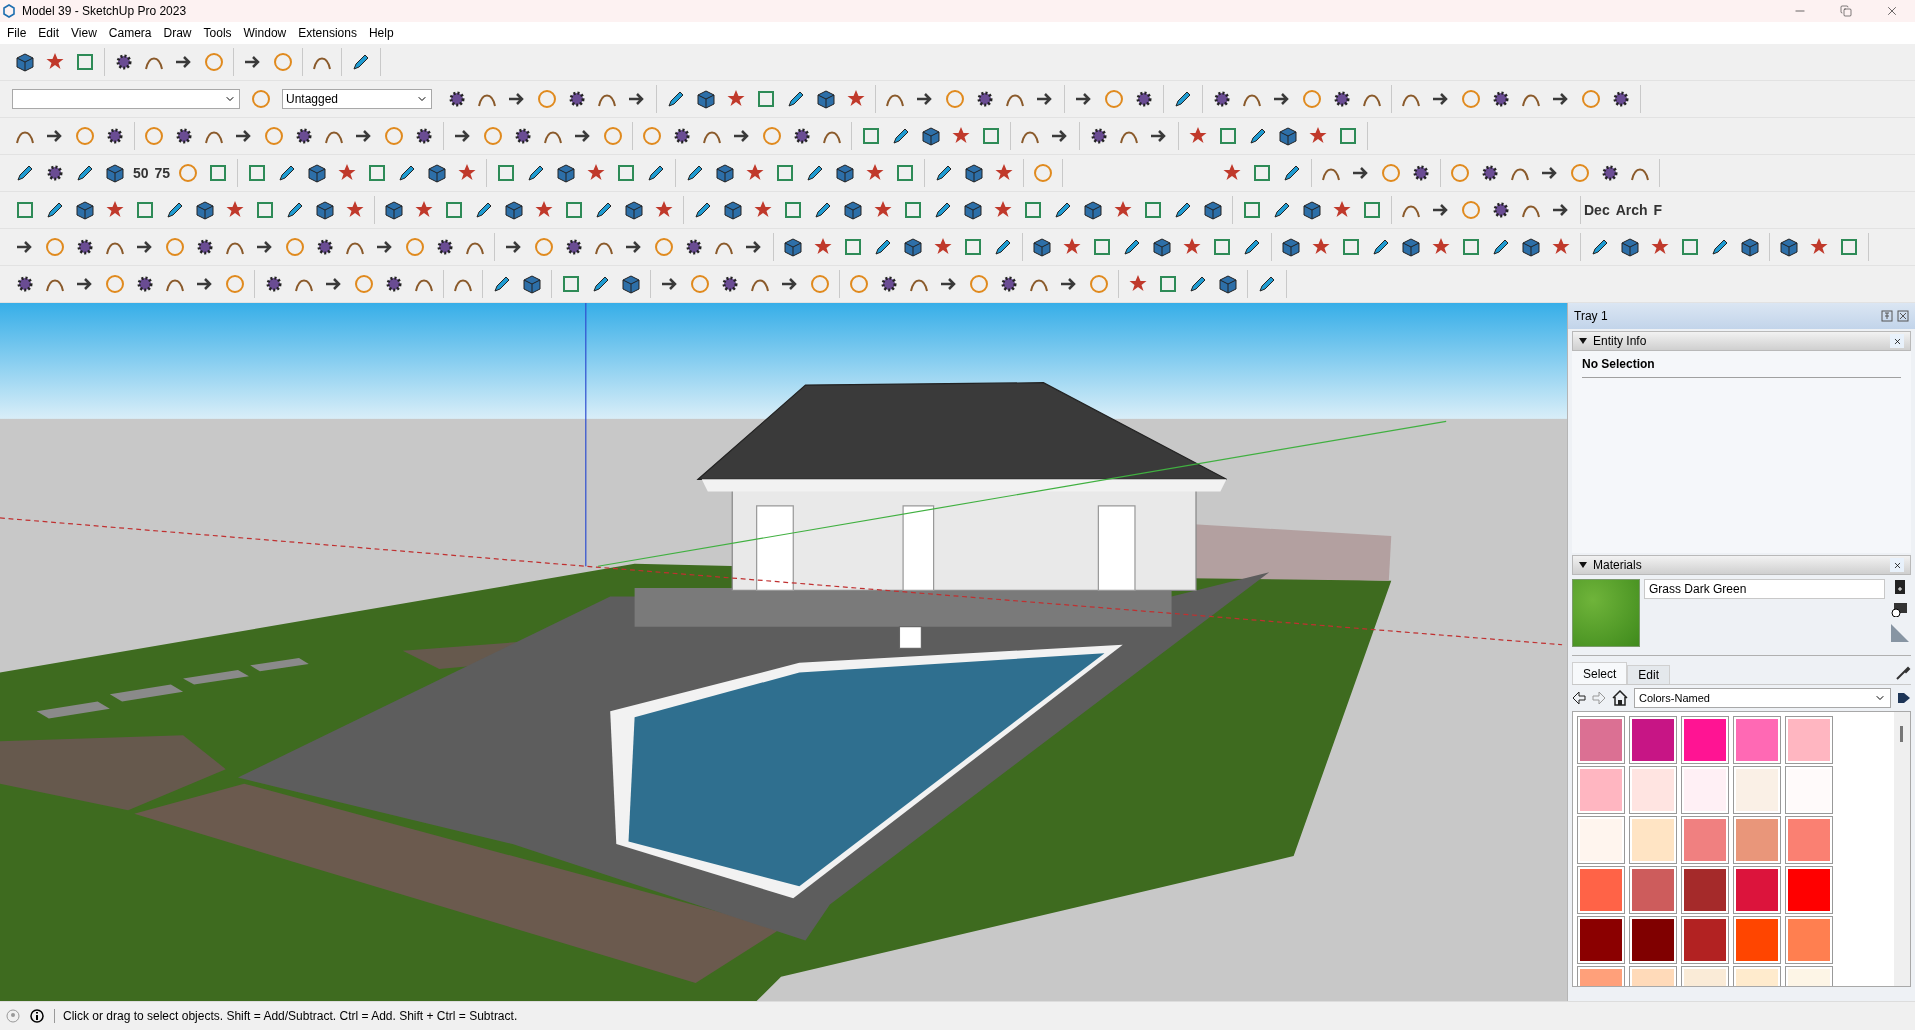 The image size is (1915, 1030). I want to click on menu-item: Window, so click(268, 33).